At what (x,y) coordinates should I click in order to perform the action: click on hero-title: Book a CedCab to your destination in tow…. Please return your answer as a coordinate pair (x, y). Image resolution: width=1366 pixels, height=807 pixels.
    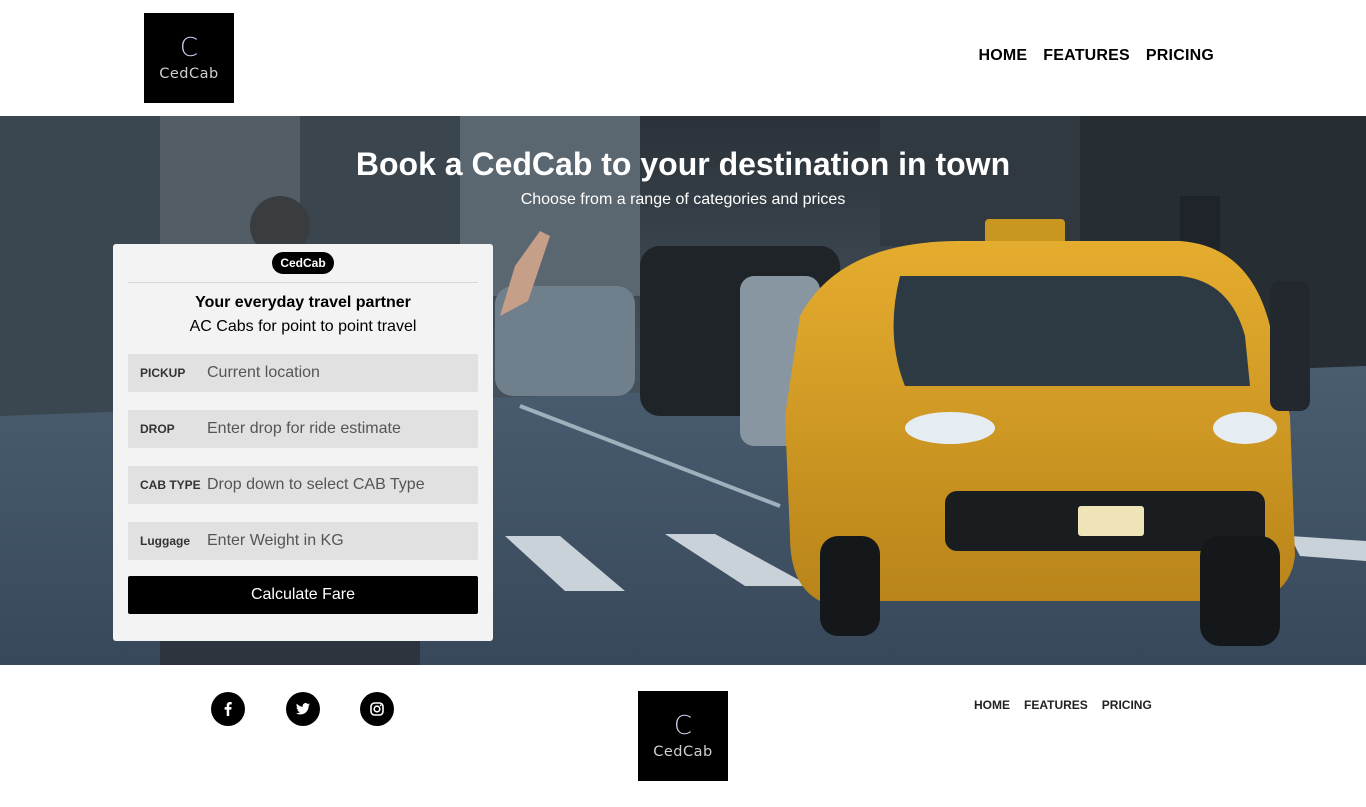
    Looking at the image, I should click on (683, 164).